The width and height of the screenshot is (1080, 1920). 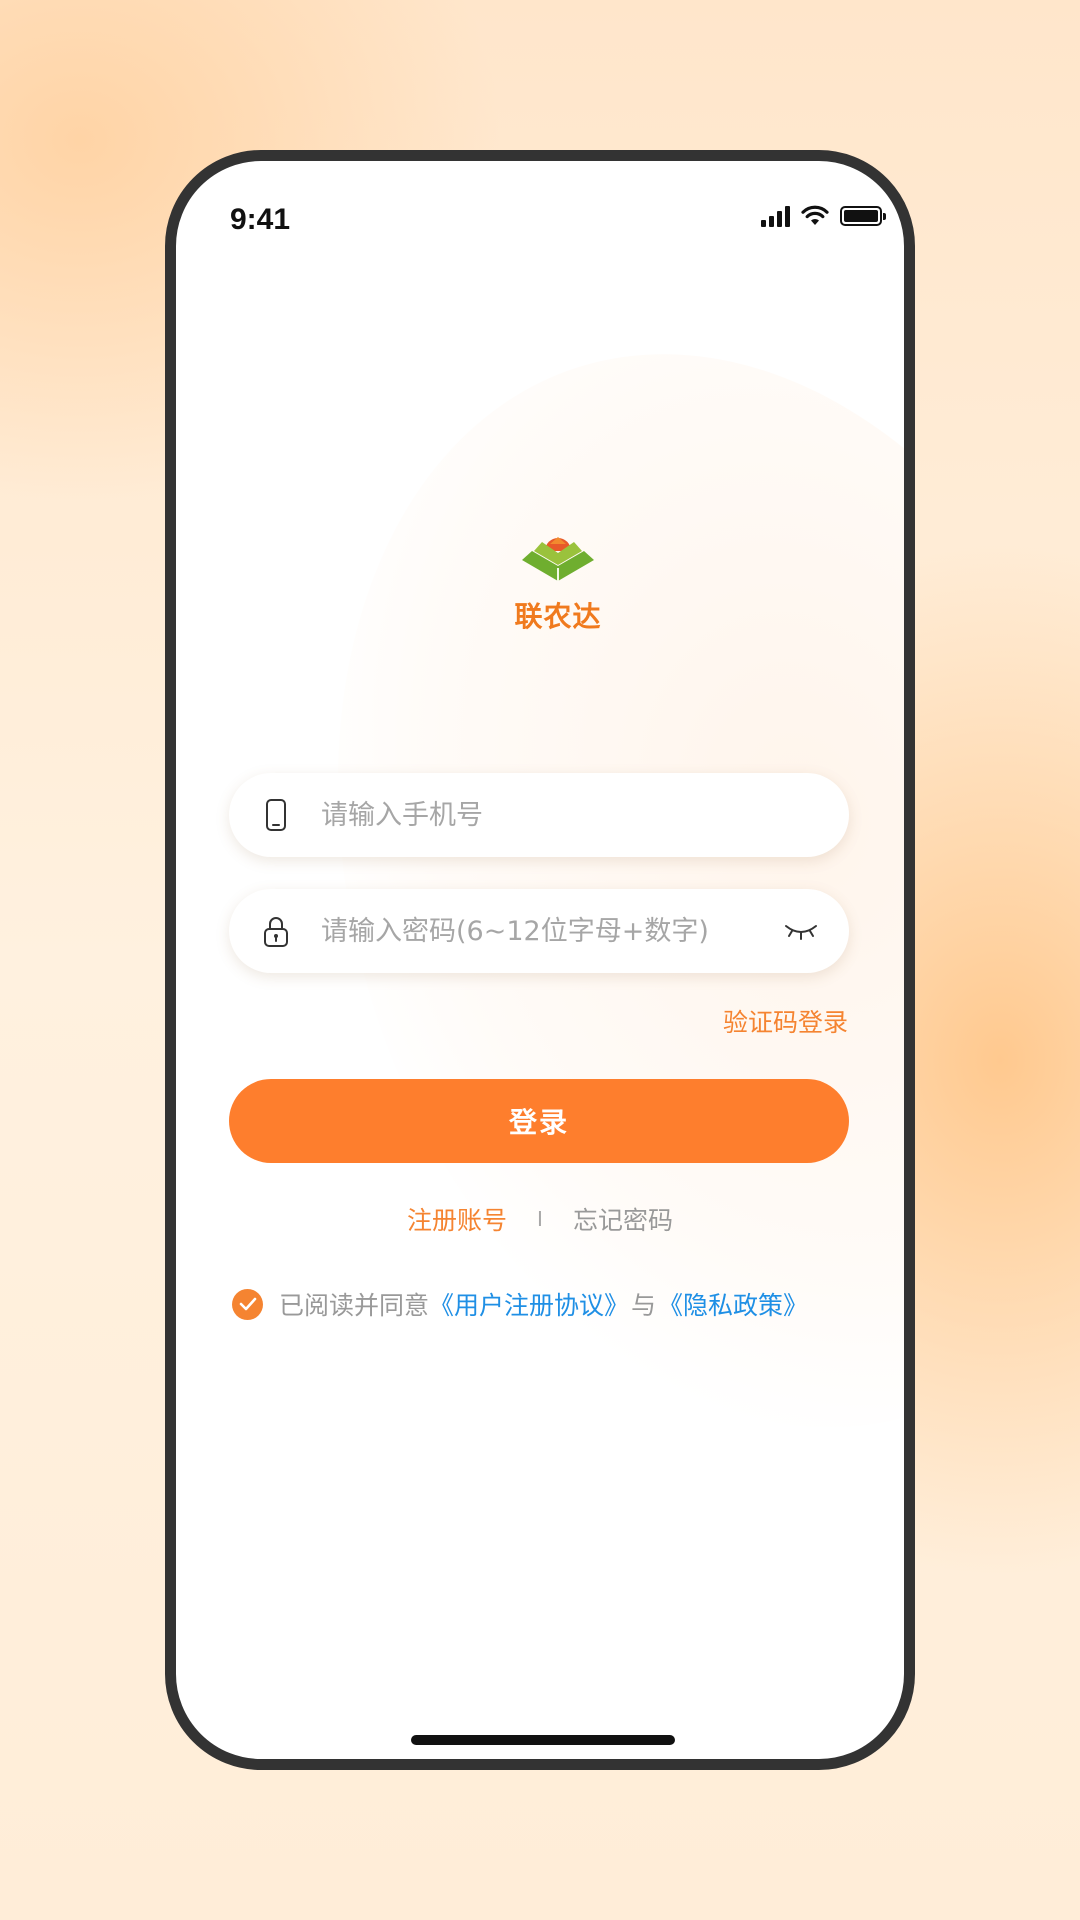 What do you see at coordinates (552, 931) in the screenshot?
I see `password-input` at bounding box center [552, 931].